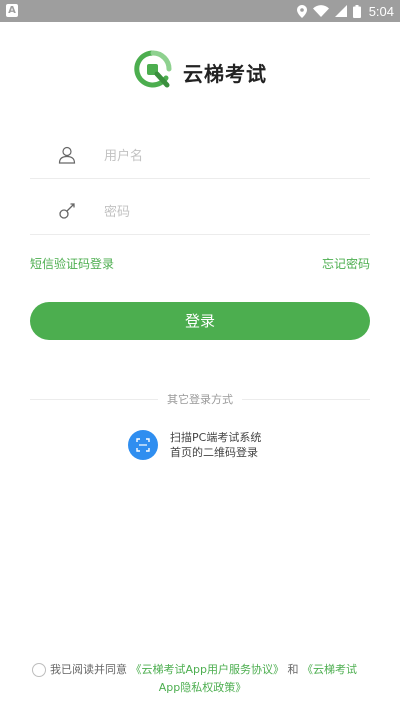 The image size is (400, 711). What do you see at coordinates (88, 669) in the screenshot?
I see `agreement-prefix: 我已阅读并同意` at bounding box center [88, 669].